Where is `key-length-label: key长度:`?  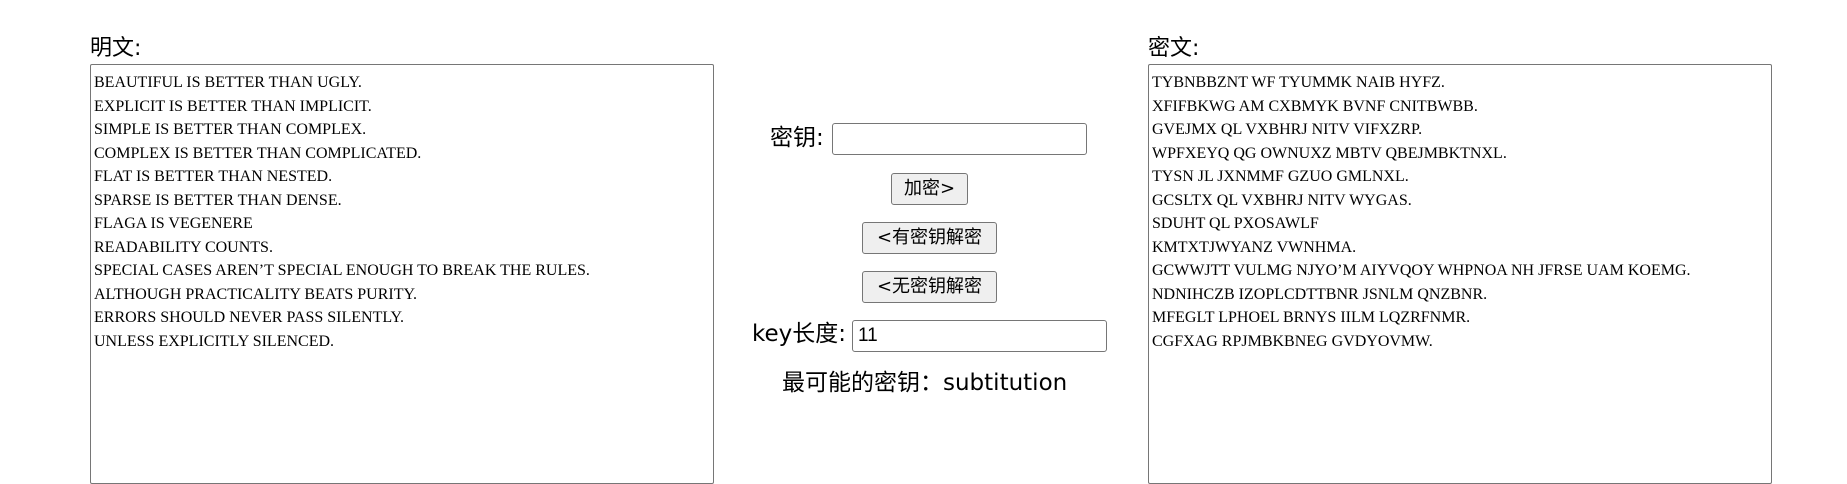
key-length-label: key长度: is located at coordinates (799, 334).